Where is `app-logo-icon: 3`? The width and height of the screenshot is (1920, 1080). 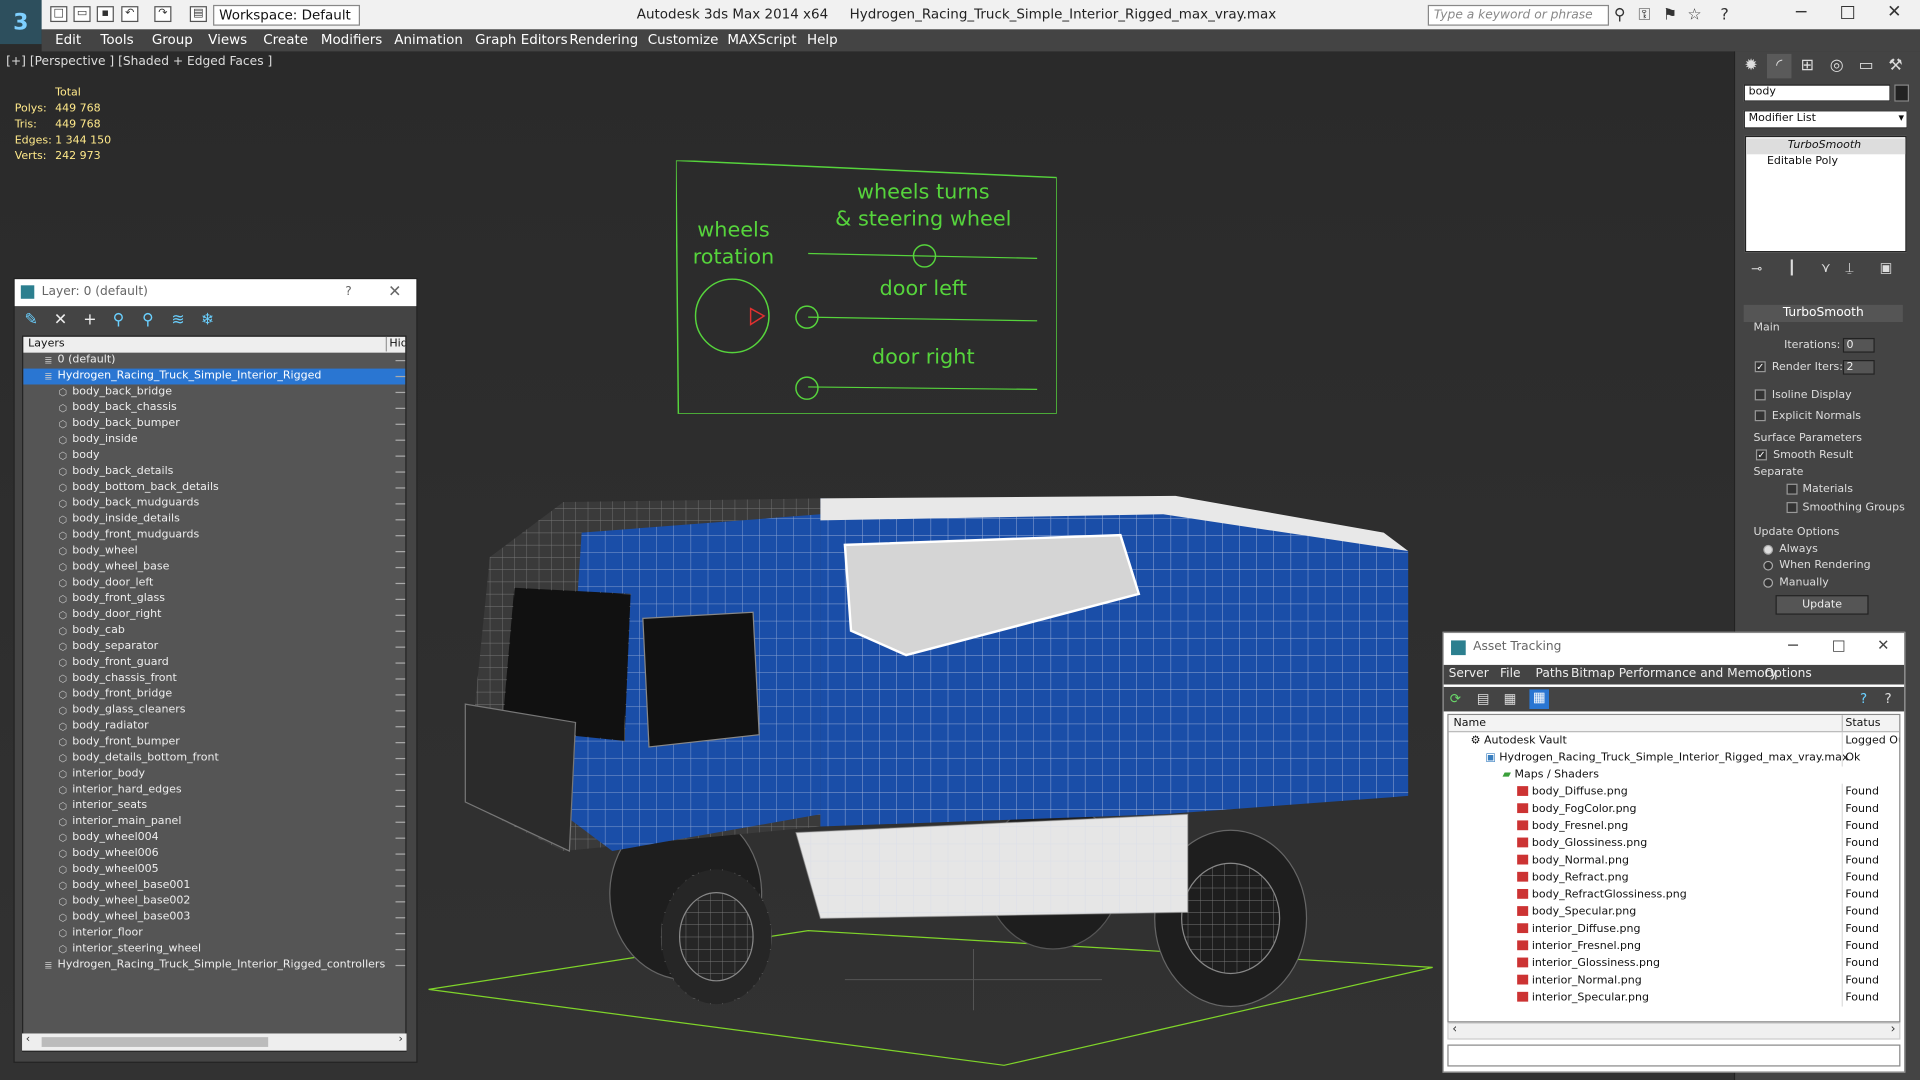
app-logo-icon: 3 is located at coordinates (21, 22).